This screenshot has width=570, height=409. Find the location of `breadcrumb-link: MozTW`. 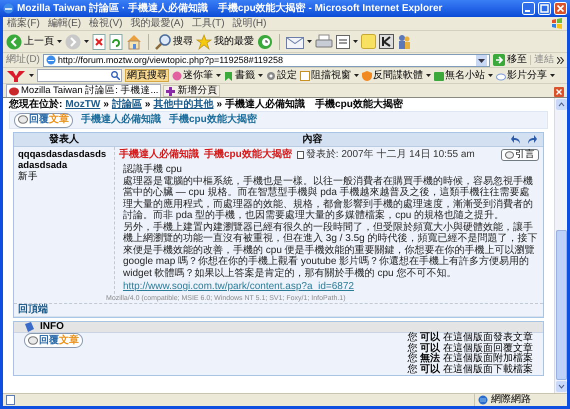

breadcrumb-link: MozTW is located at coordinates (82, 105).